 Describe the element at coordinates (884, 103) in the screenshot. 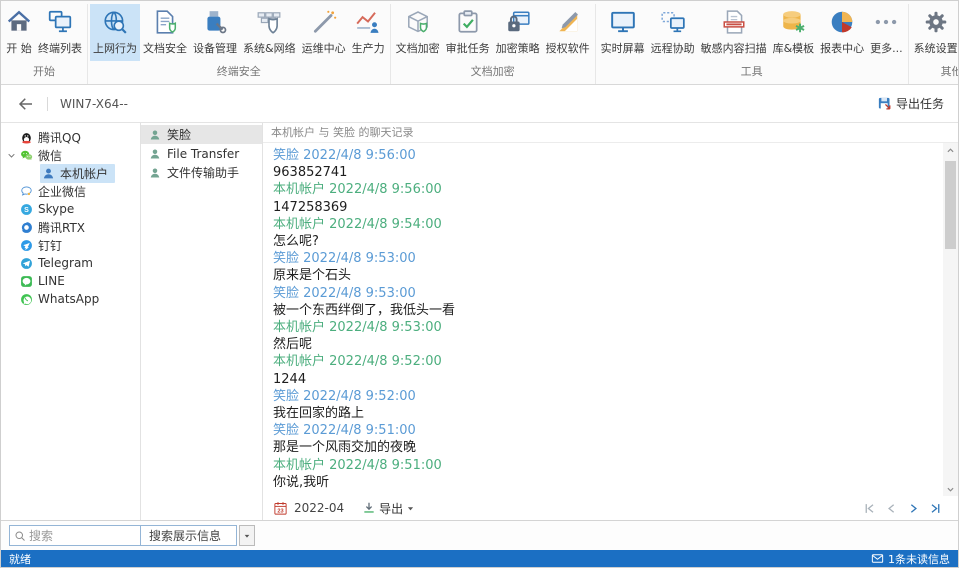

I see `export-disk-icon` at that location.